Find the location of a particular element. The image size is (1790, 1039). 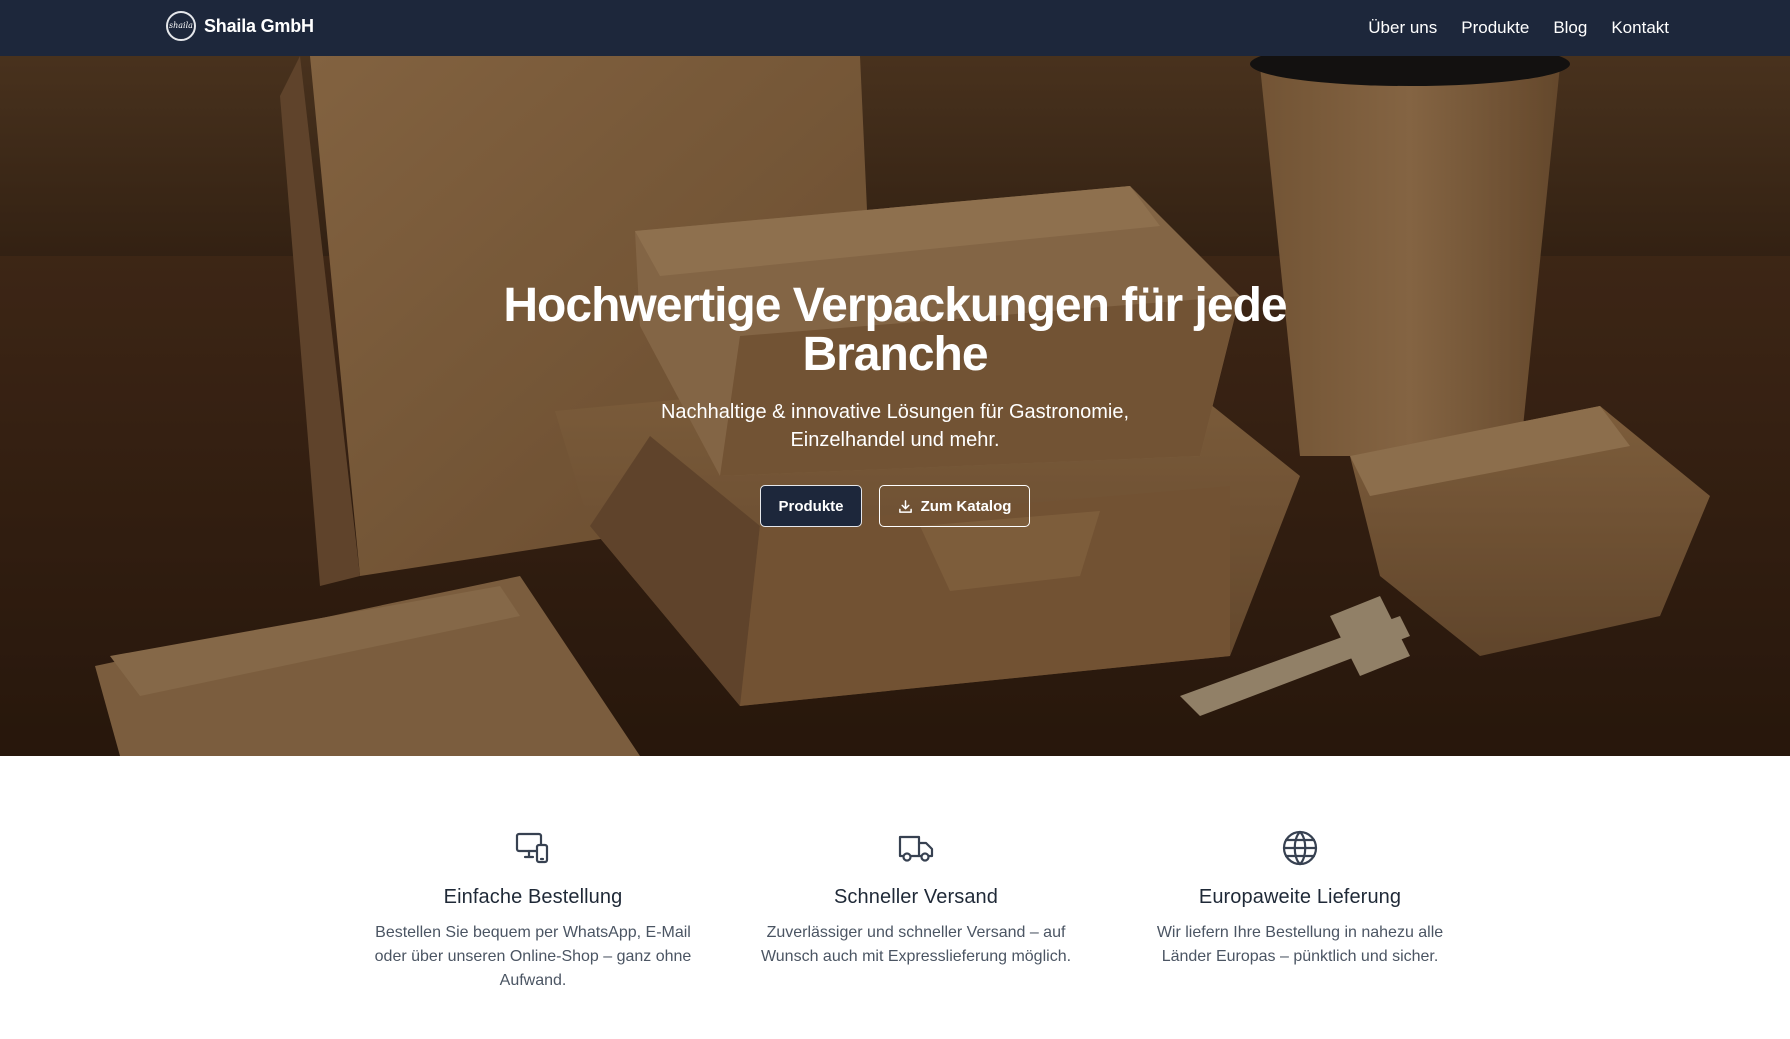

brand-logo-text: shaila is located at coordinates (181, 25).